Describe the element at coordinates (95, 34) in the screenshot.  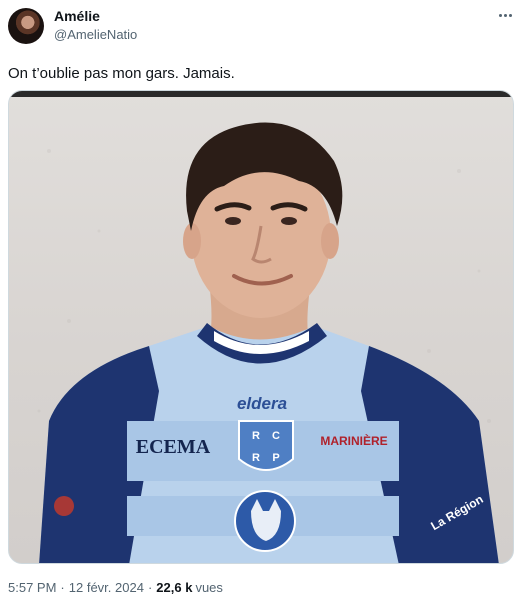
I see `author-handle: @AmelieNatio` at that location.